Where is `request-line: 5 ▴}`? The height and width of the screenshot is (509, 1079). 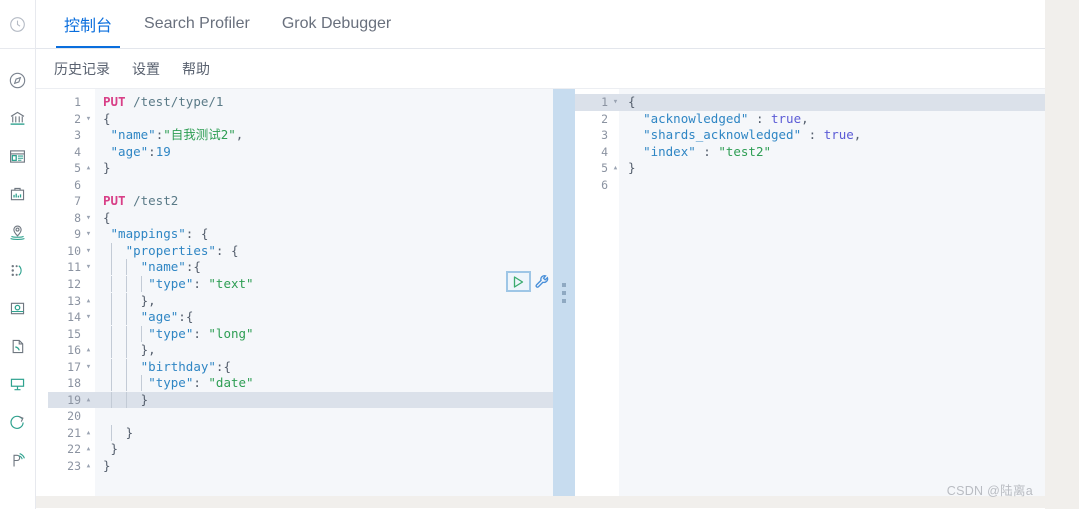 request-line: 5 ▴} is located at coordinates (300, 168).